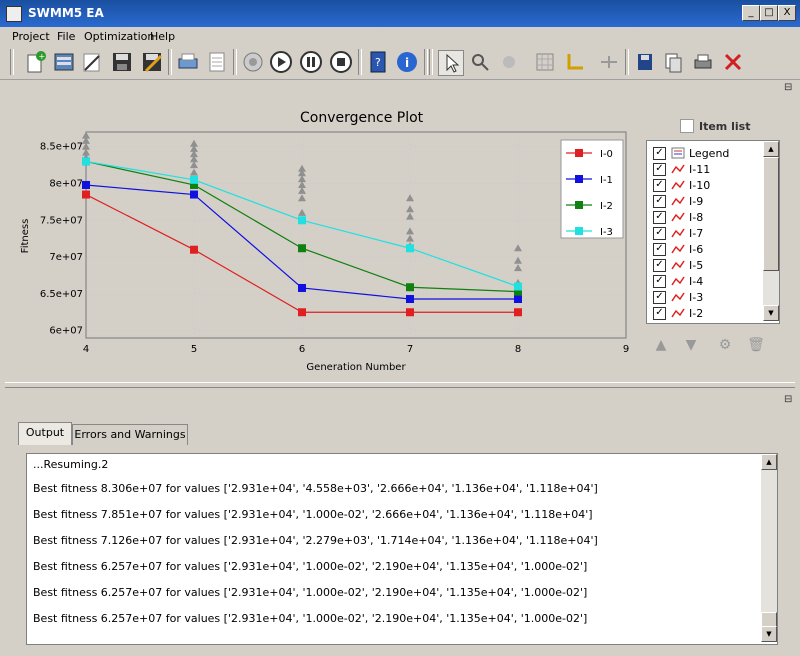  I want to click on dock-float-button: ⊟, so click(788, 87).